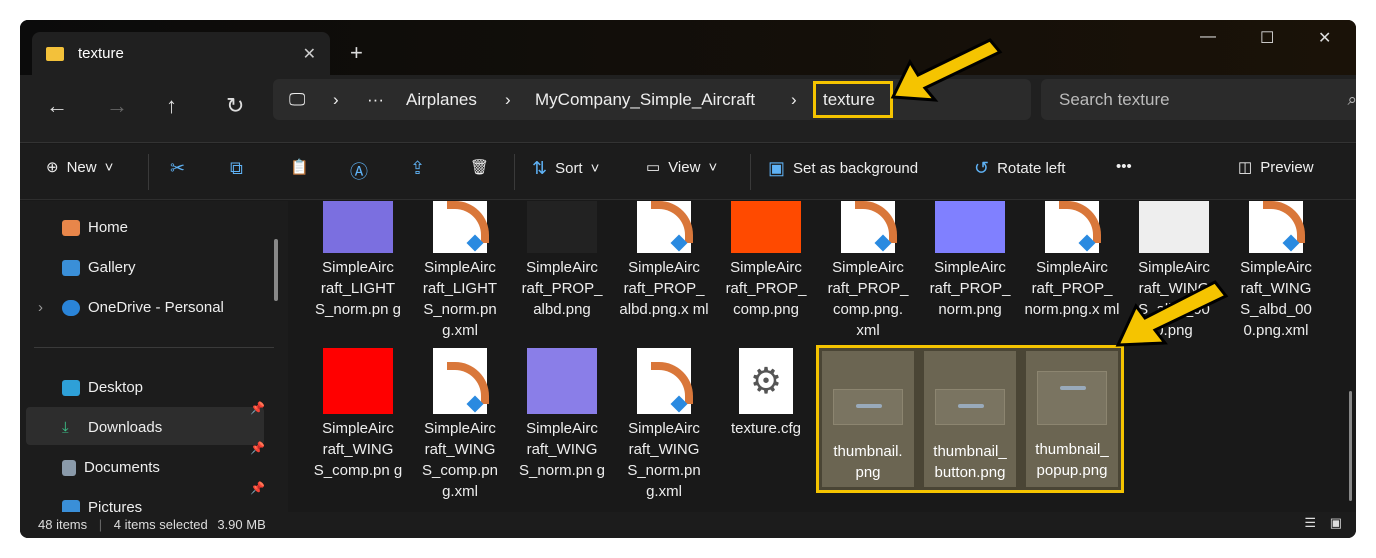 The width and height of the screenshot is (1376, 558). What do you see at coordinates (1172, 313) in the screenshot?
I see `arrow-to-thumbnails` at bounding box center [1172, 313].